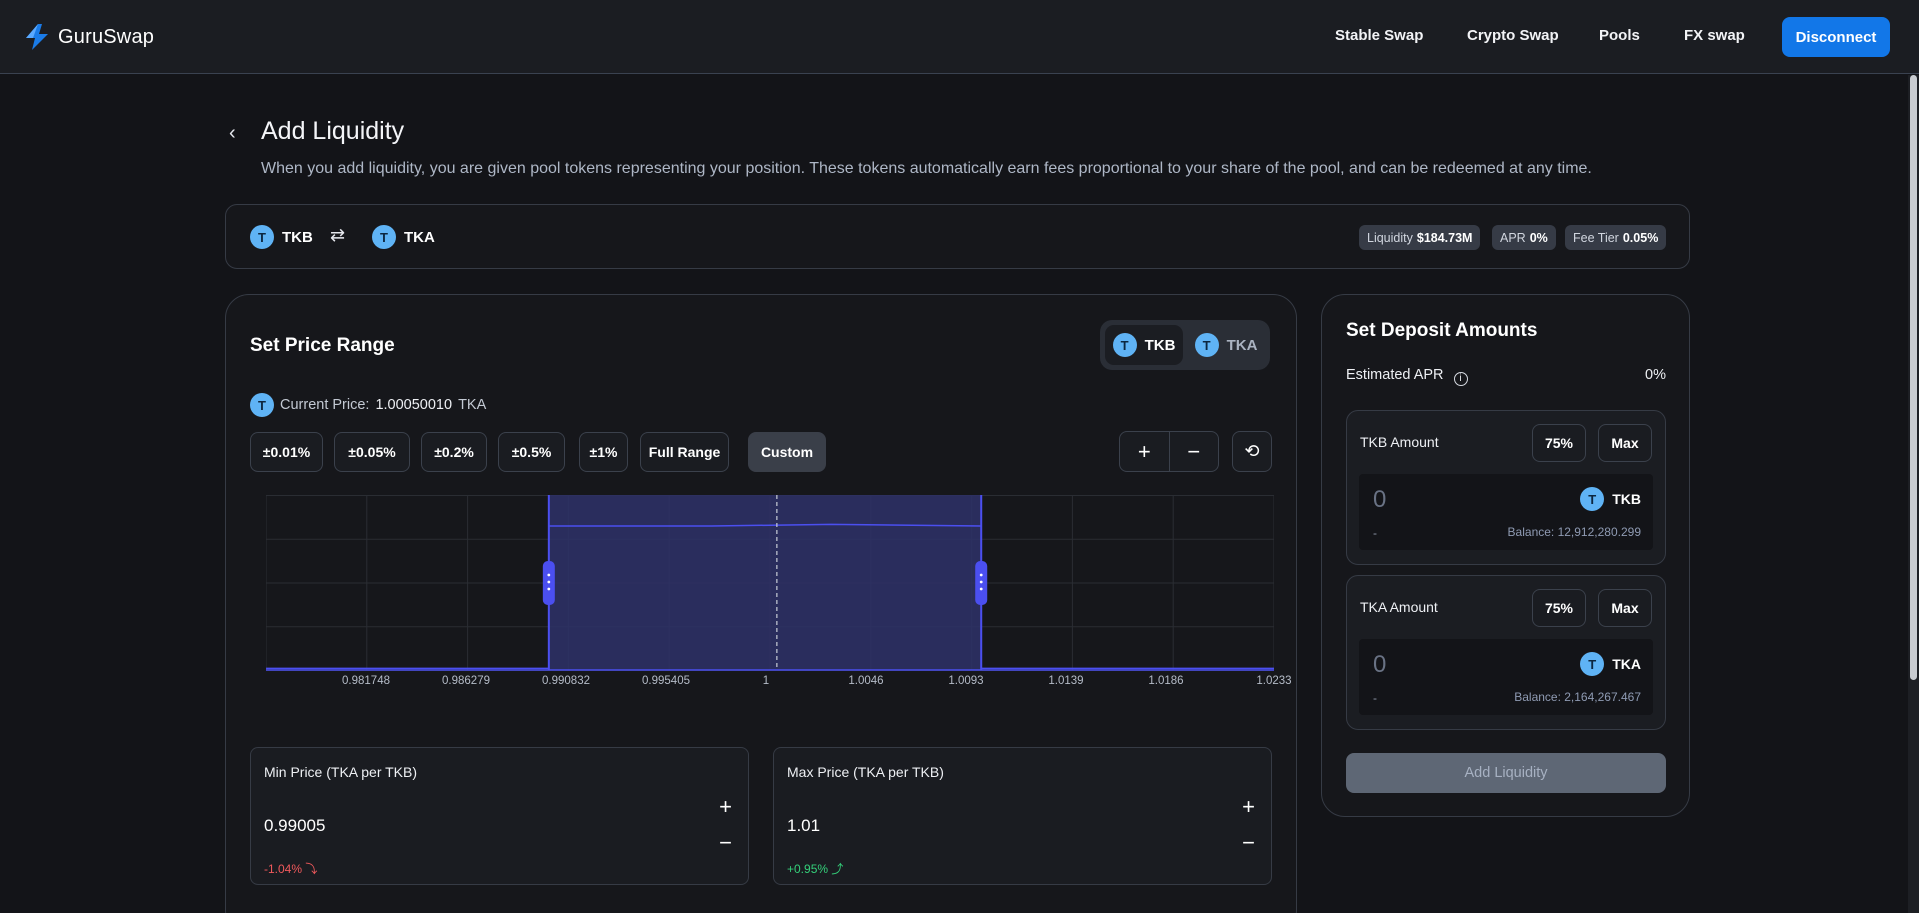 The image size is (1919, 913). I want to click on current-price-unit: TKA, so click(472, 405).